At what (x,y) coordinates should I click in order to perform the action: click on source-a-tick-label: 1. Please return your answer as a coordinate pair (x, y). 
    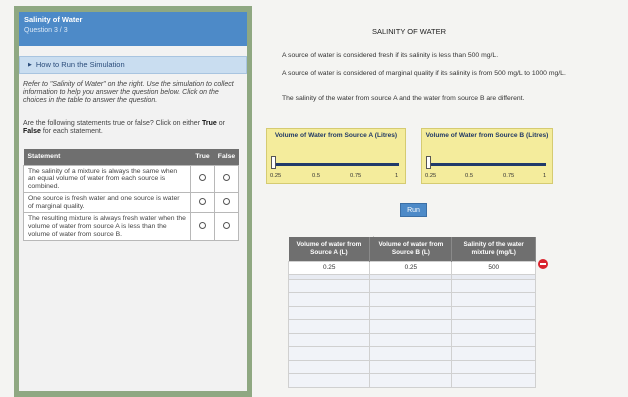
    Looking at the image, I should click on (397, 176).